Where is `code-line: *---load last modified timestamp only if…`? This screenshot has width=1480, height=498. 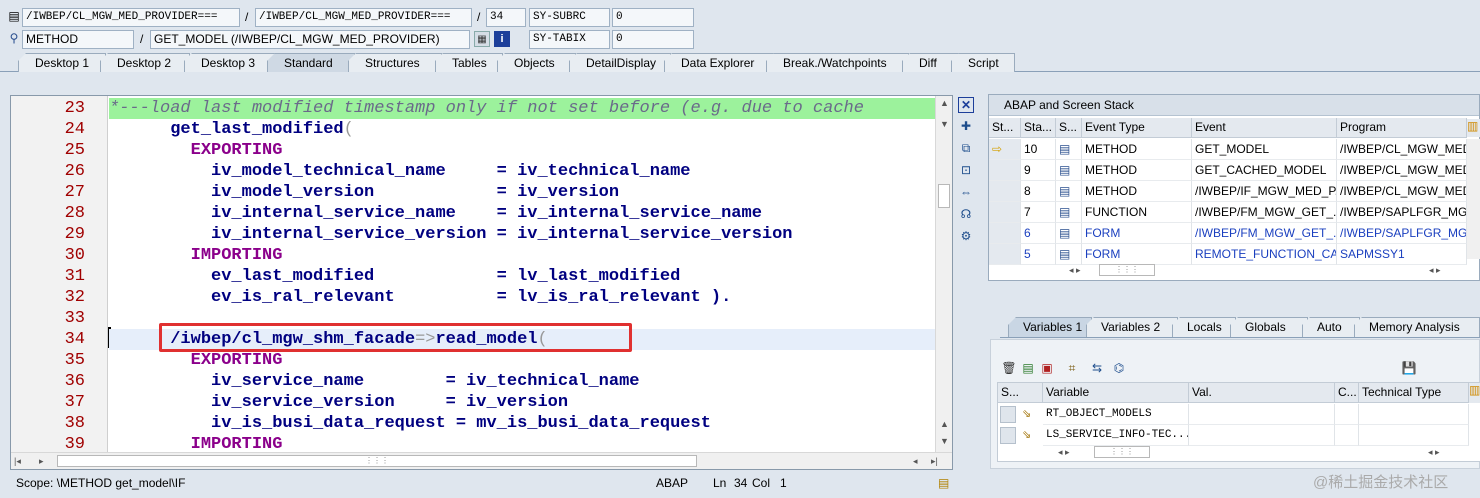
code-line: *---load last modified timestamp only if… is located at coordinates (522, 108).